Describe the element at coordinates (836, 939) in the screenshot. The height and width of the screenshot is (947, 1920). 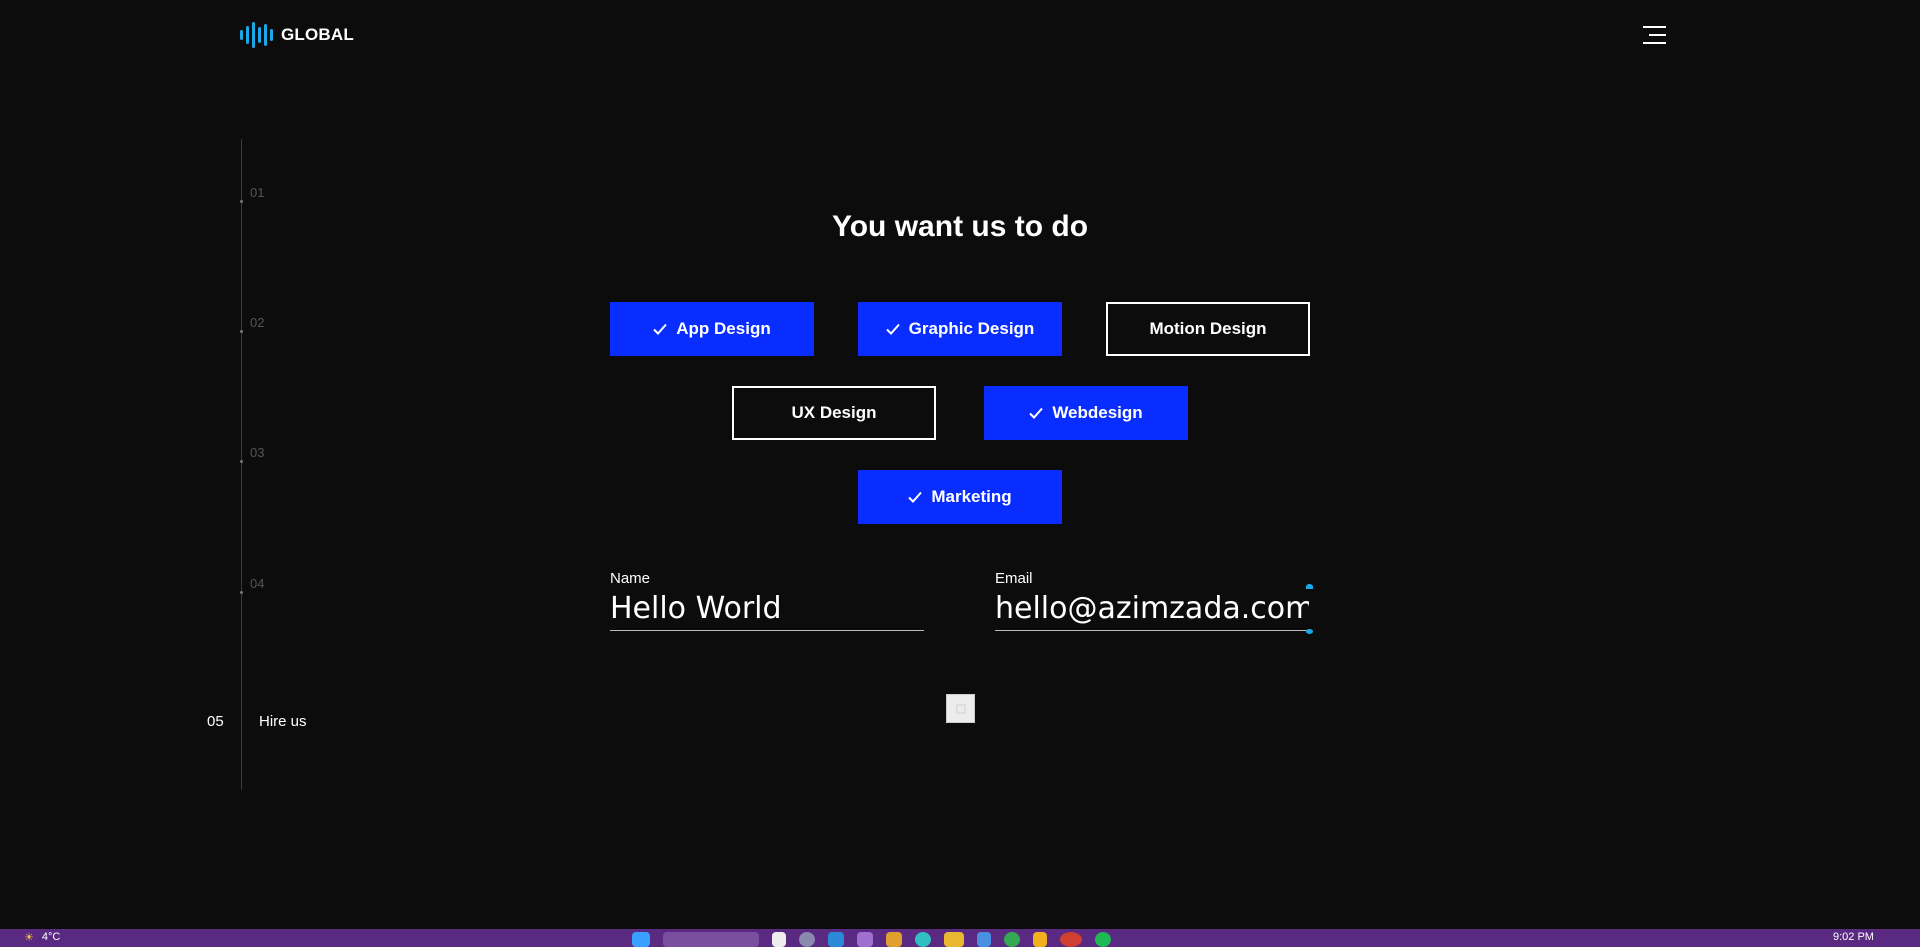
I see `edge-icon` at that location.